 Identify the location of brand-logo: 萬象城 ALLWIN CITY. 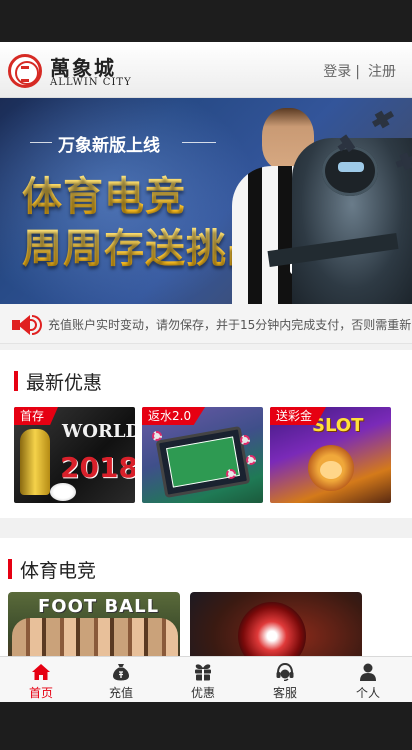
(73, 72).